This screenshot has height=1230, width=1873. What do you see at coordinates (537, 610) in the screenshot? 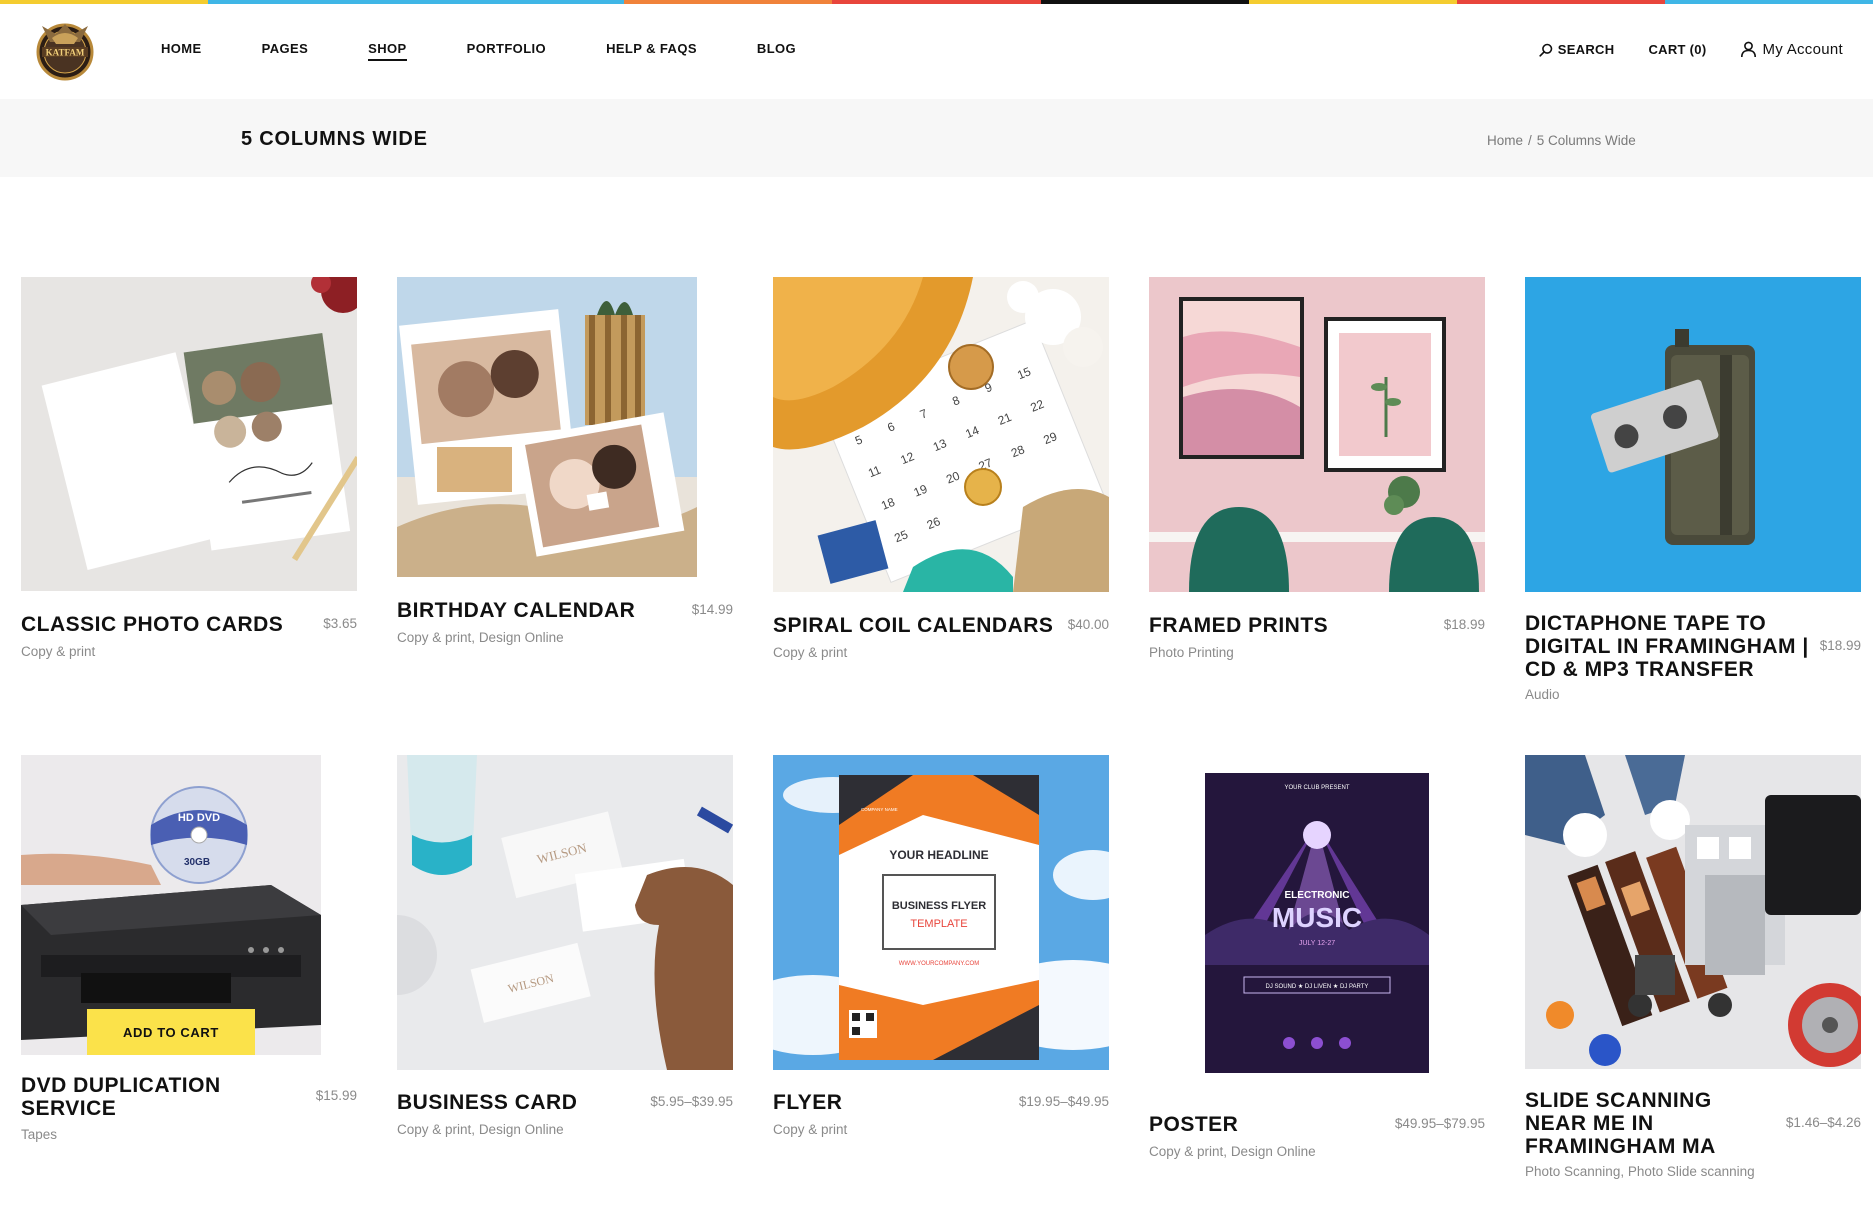
I see `product-title: BIRTHDAY CALENDAR` at bounding box center [537, 610].